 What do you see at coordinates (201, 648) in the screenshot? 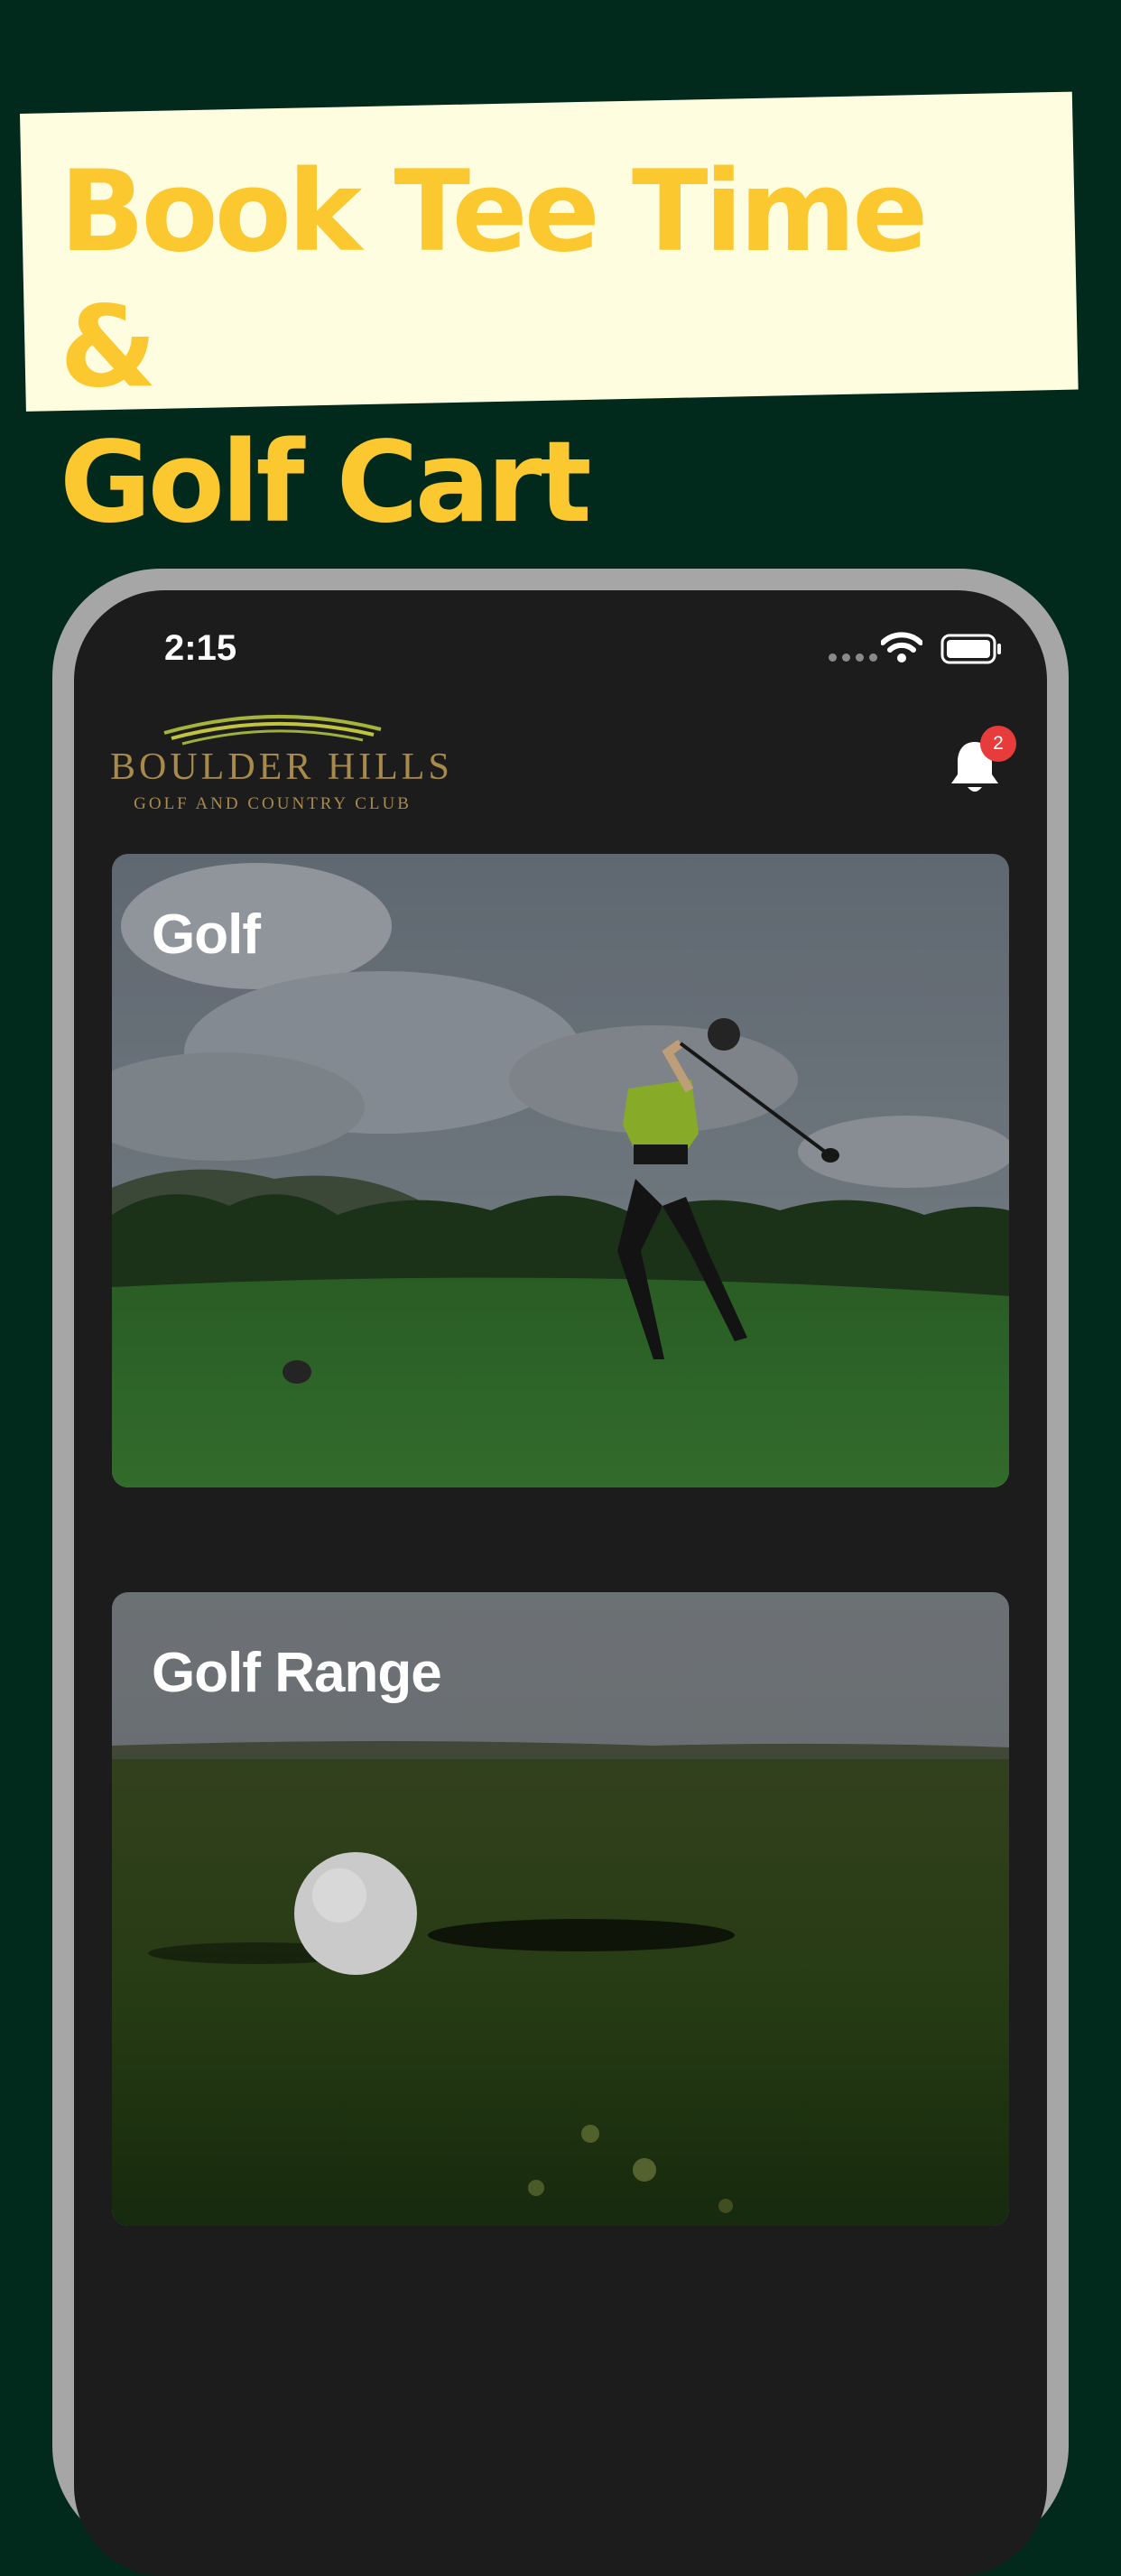
I see `status-time: 2:15` at bounding box center [201, 648].